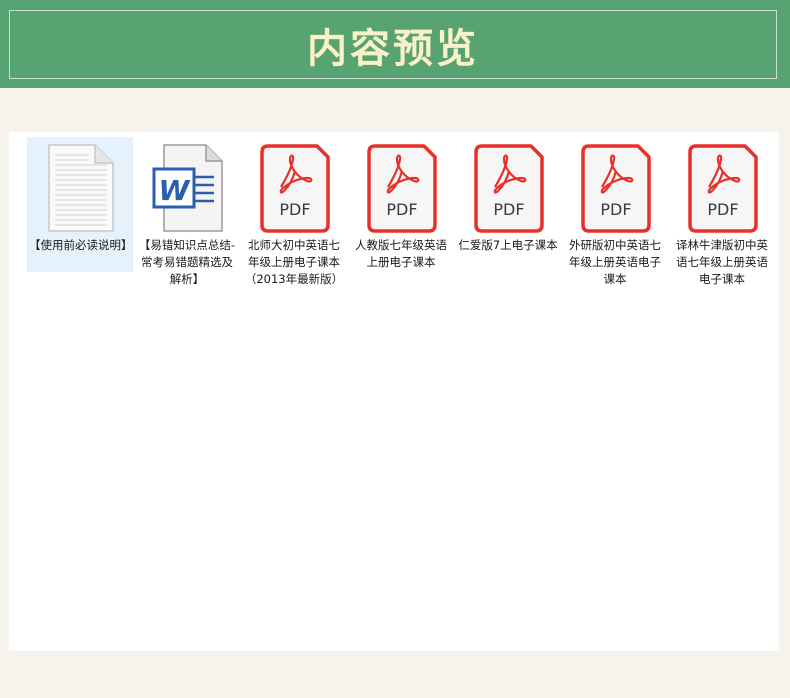  I want to click on file-item-yilin-textbook: PDF 译林牛津版初中英语七年级上册英语电子课本, so click(722, 221).